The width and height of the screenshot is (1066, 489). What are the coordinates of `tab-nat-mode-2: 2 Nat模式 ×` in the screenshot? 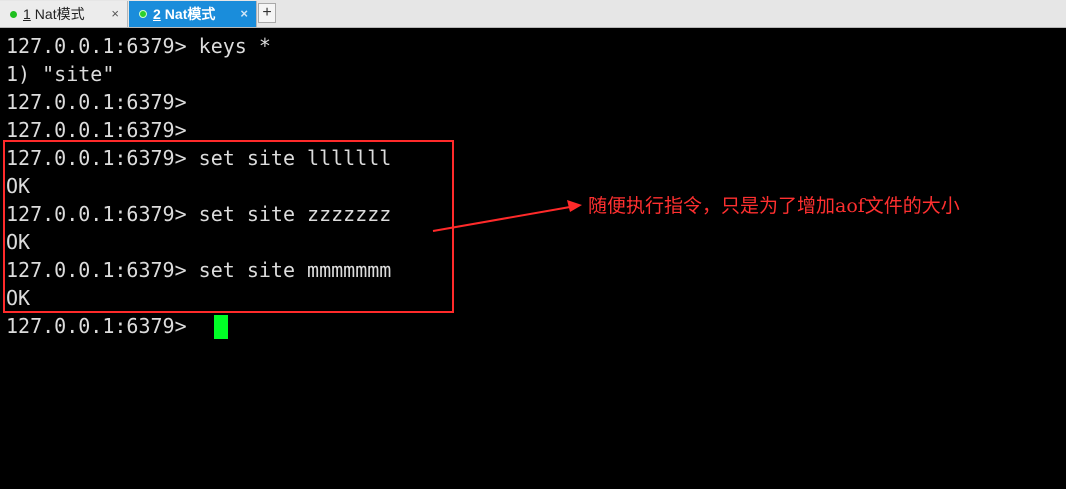 It's located at (193, 14).